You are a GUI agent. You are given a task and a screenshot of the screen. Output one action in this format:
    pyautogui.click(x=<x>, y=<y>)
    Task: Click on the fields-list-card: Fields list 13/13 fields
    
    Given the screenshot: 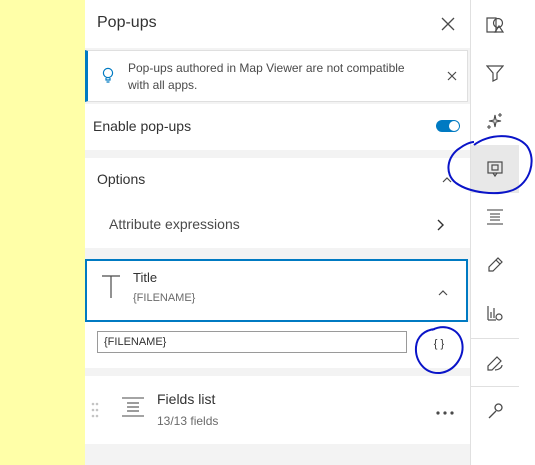 What is the action you would take?
    pyautogui.click(x=277, y=410)
    